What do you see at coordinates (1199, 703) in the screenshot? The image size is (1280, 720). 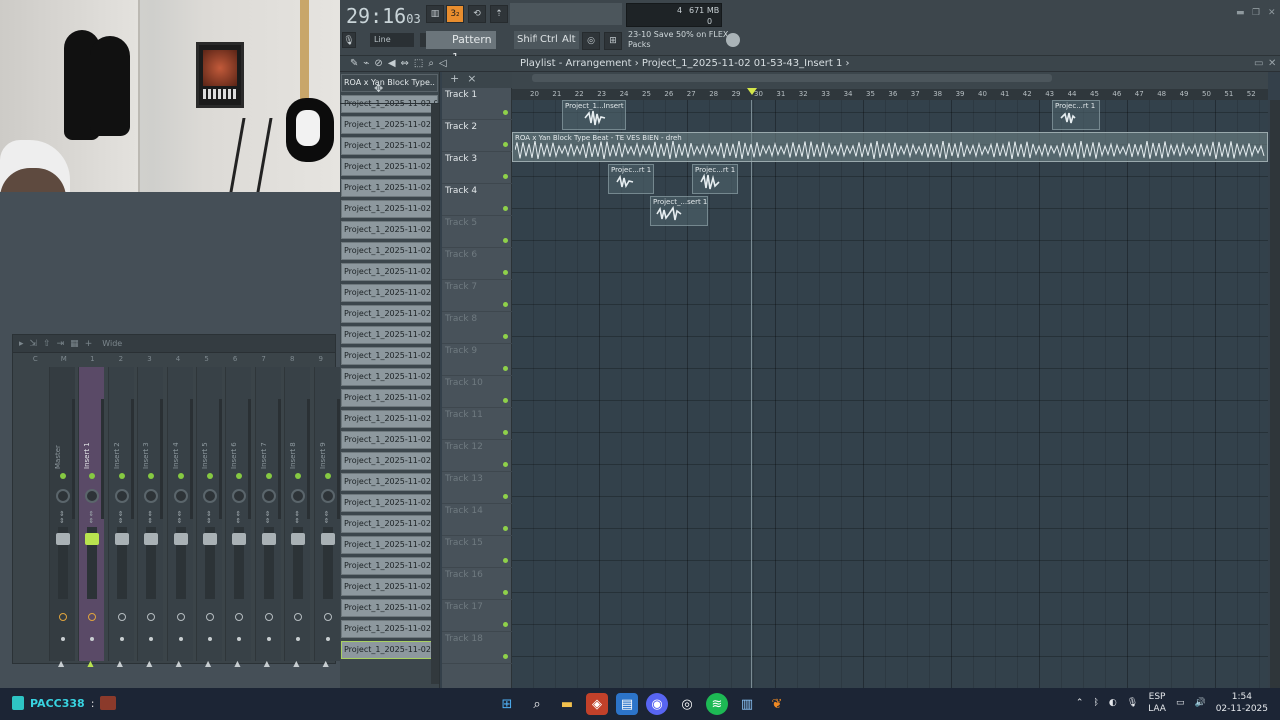 I see `volume-icon: 🔊` at bounding box center [1199, 703].